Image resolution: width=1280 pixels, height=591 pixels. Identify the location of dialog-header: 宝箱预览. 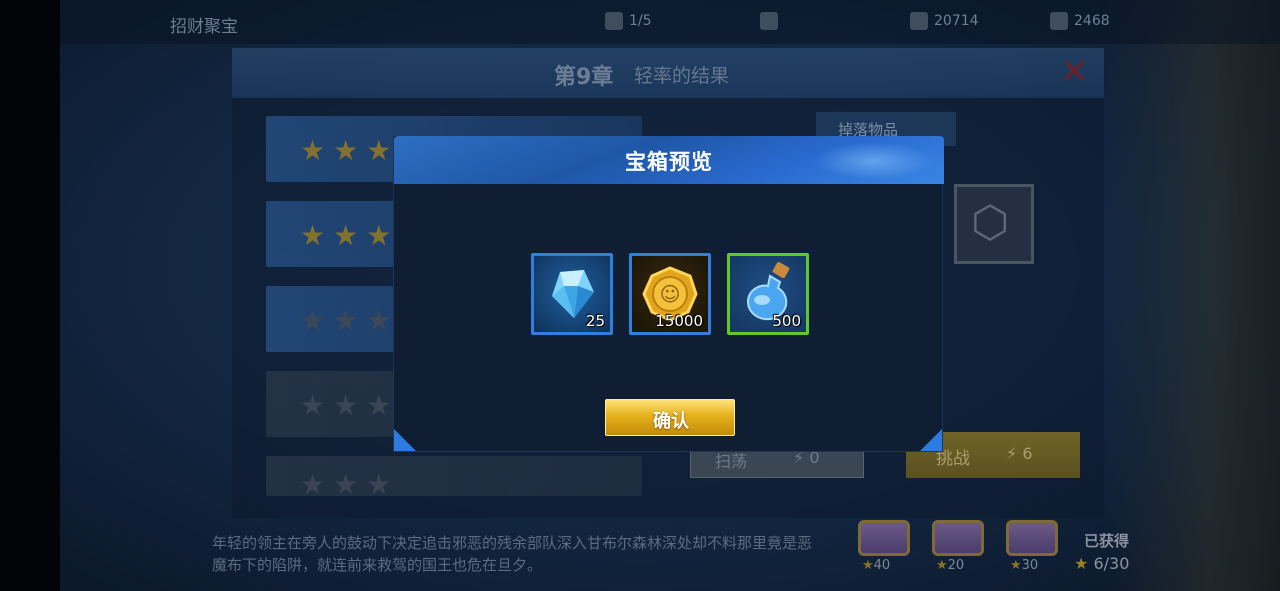
(669, 160).